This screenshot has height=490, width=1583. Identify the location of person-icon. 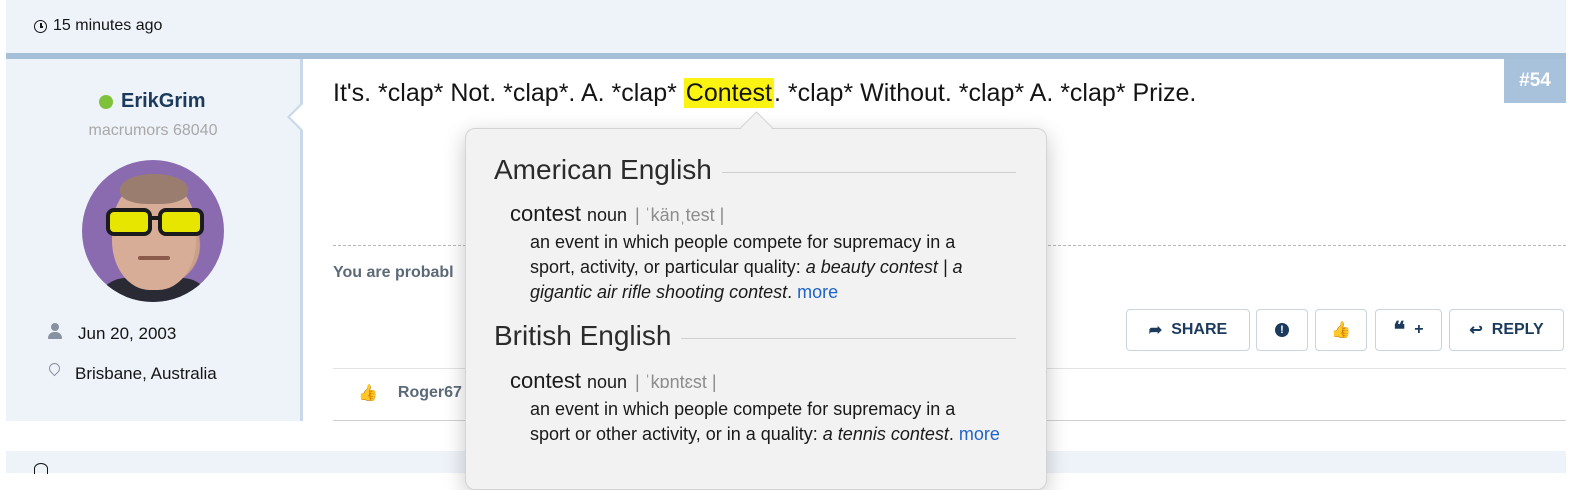
(55, 331).